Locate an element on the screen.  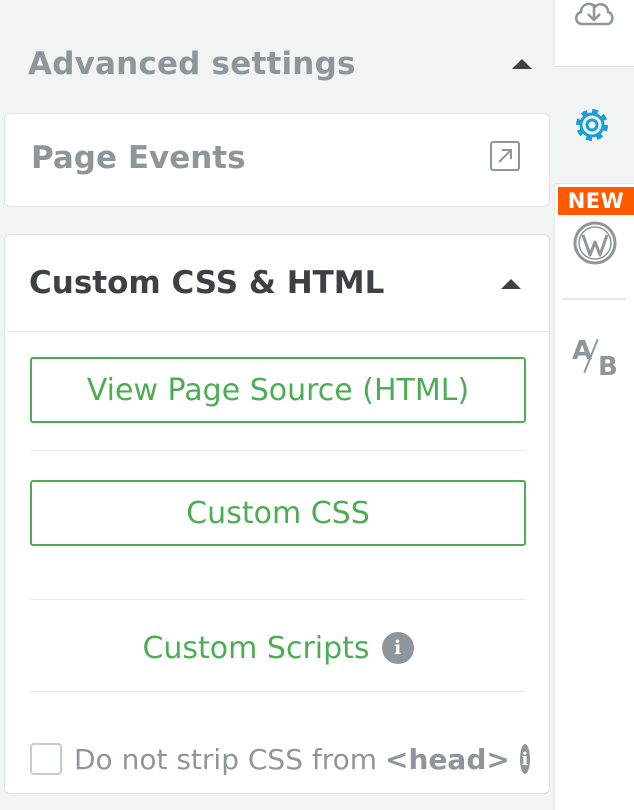
wordpress-icon is located at coordinates (595, 243).